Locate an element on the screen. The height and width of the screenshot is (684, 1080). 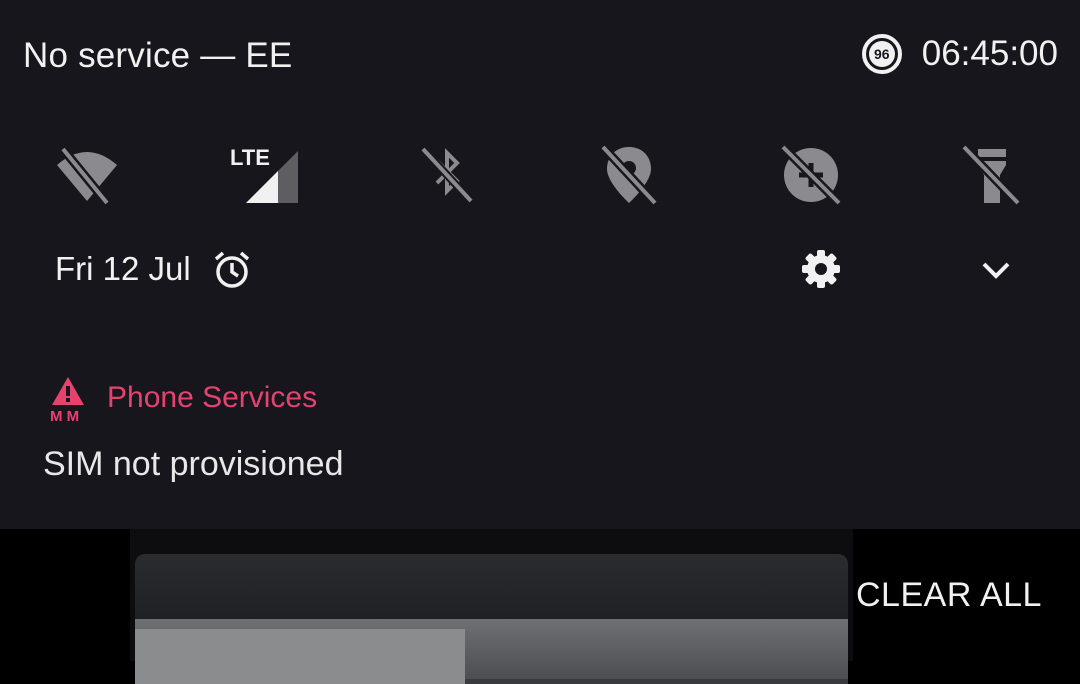
battery-icon: 96 is located at coordinates (881, 54).